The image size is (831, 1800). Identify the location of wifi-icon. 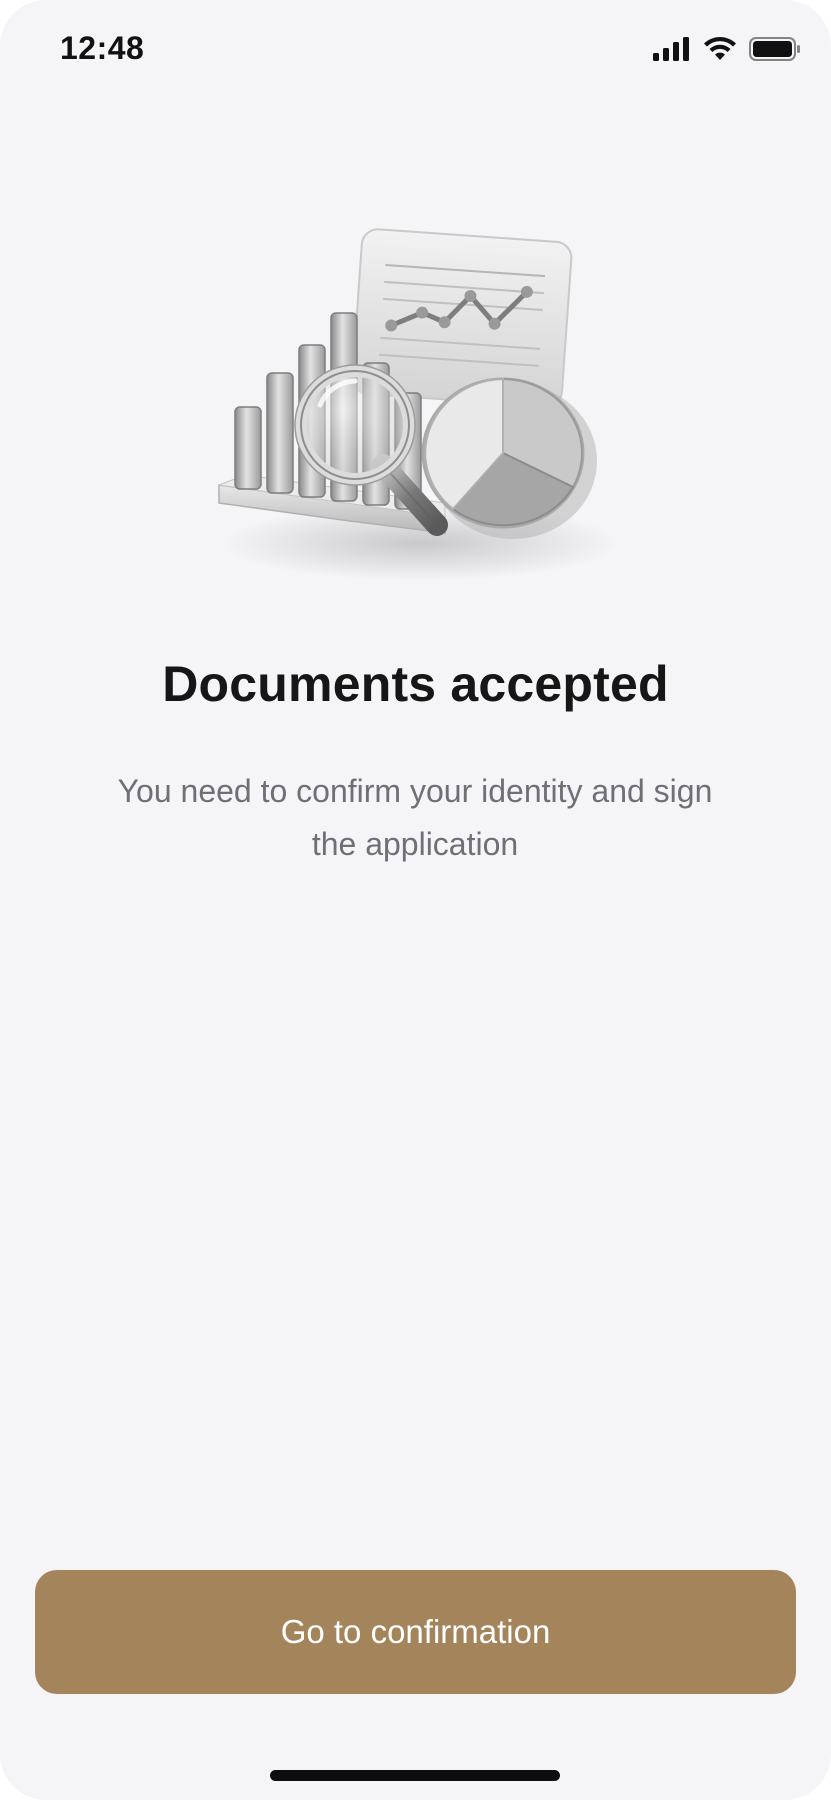
(720, 48).